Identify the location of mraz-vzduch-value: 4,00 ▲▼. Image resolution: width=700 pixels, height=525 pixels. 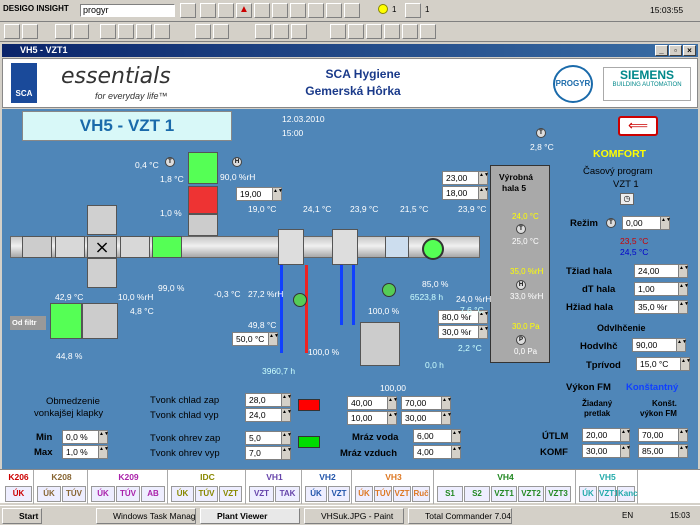
(437, 452).